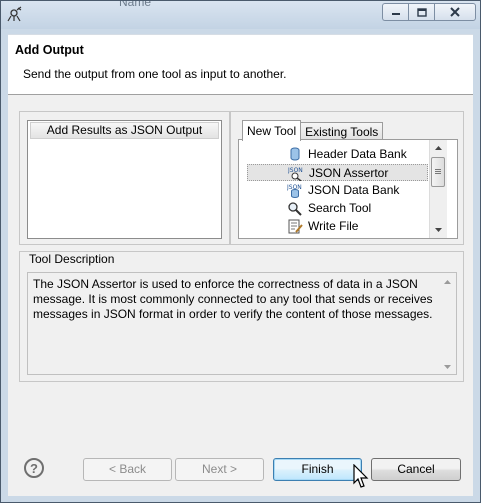 The width and height of the screenshot is (481, 503). What do you see at coordinates (317, 469) in the screenshot?
I see `finish-button: Finish` at bounding box center [317, 469].